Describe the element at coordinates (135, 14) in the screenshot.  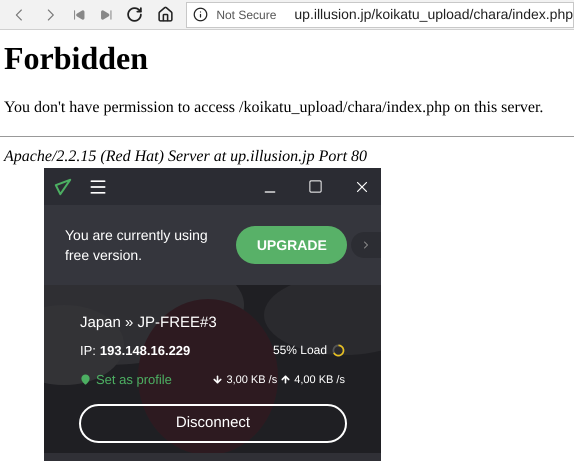
I see `reload-icon` at that location.